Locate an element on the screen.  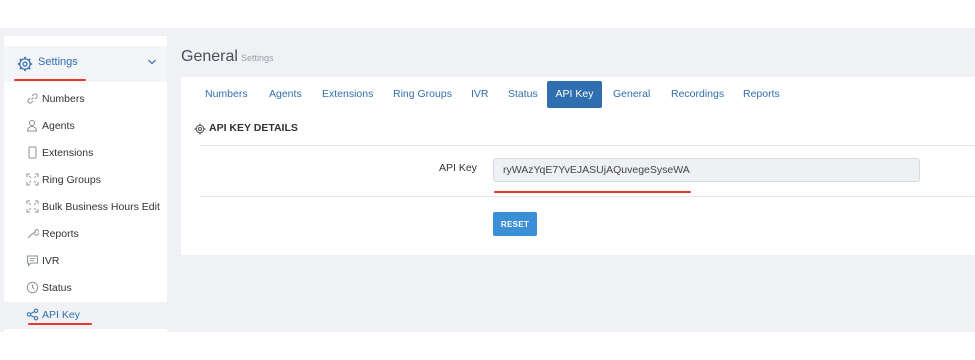
tab-general: General is located at coordinates (631, 94).